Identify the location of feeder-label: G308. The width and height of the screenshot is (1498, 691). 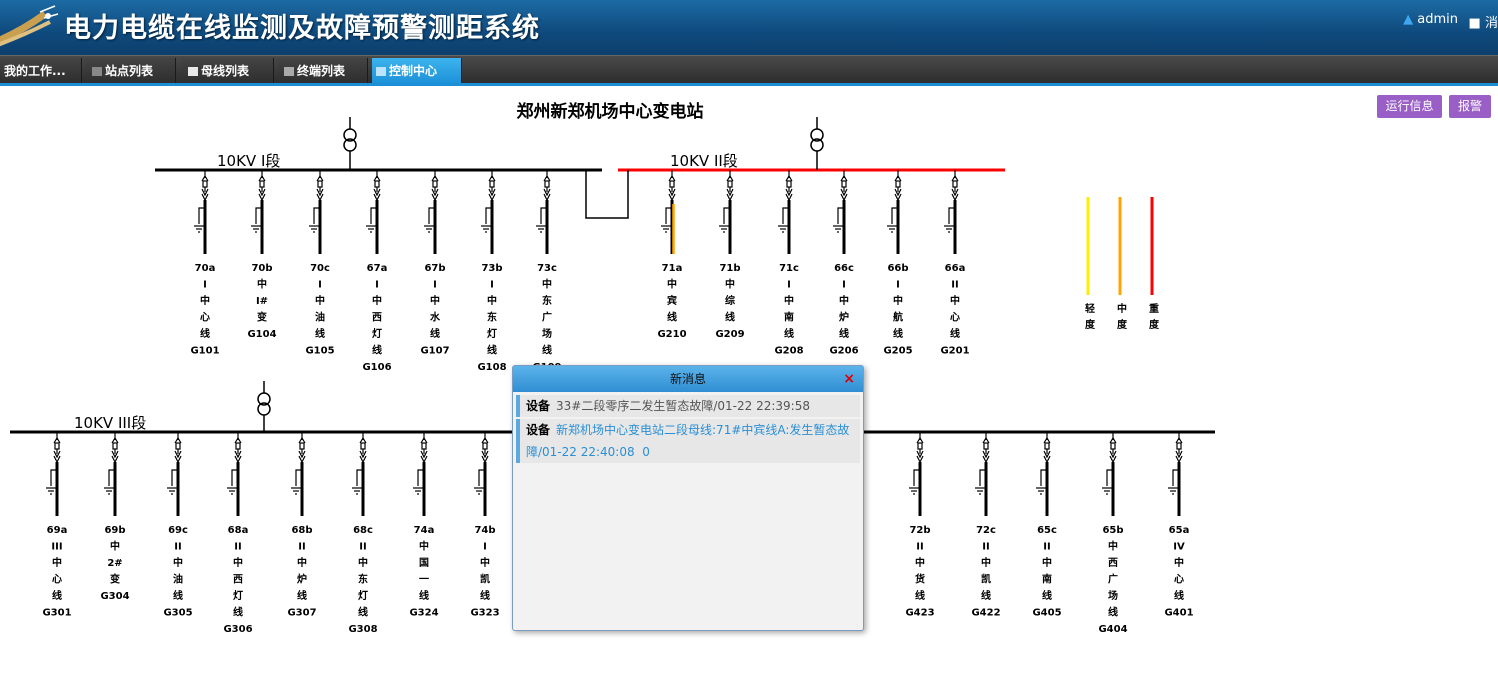
(362, 629).